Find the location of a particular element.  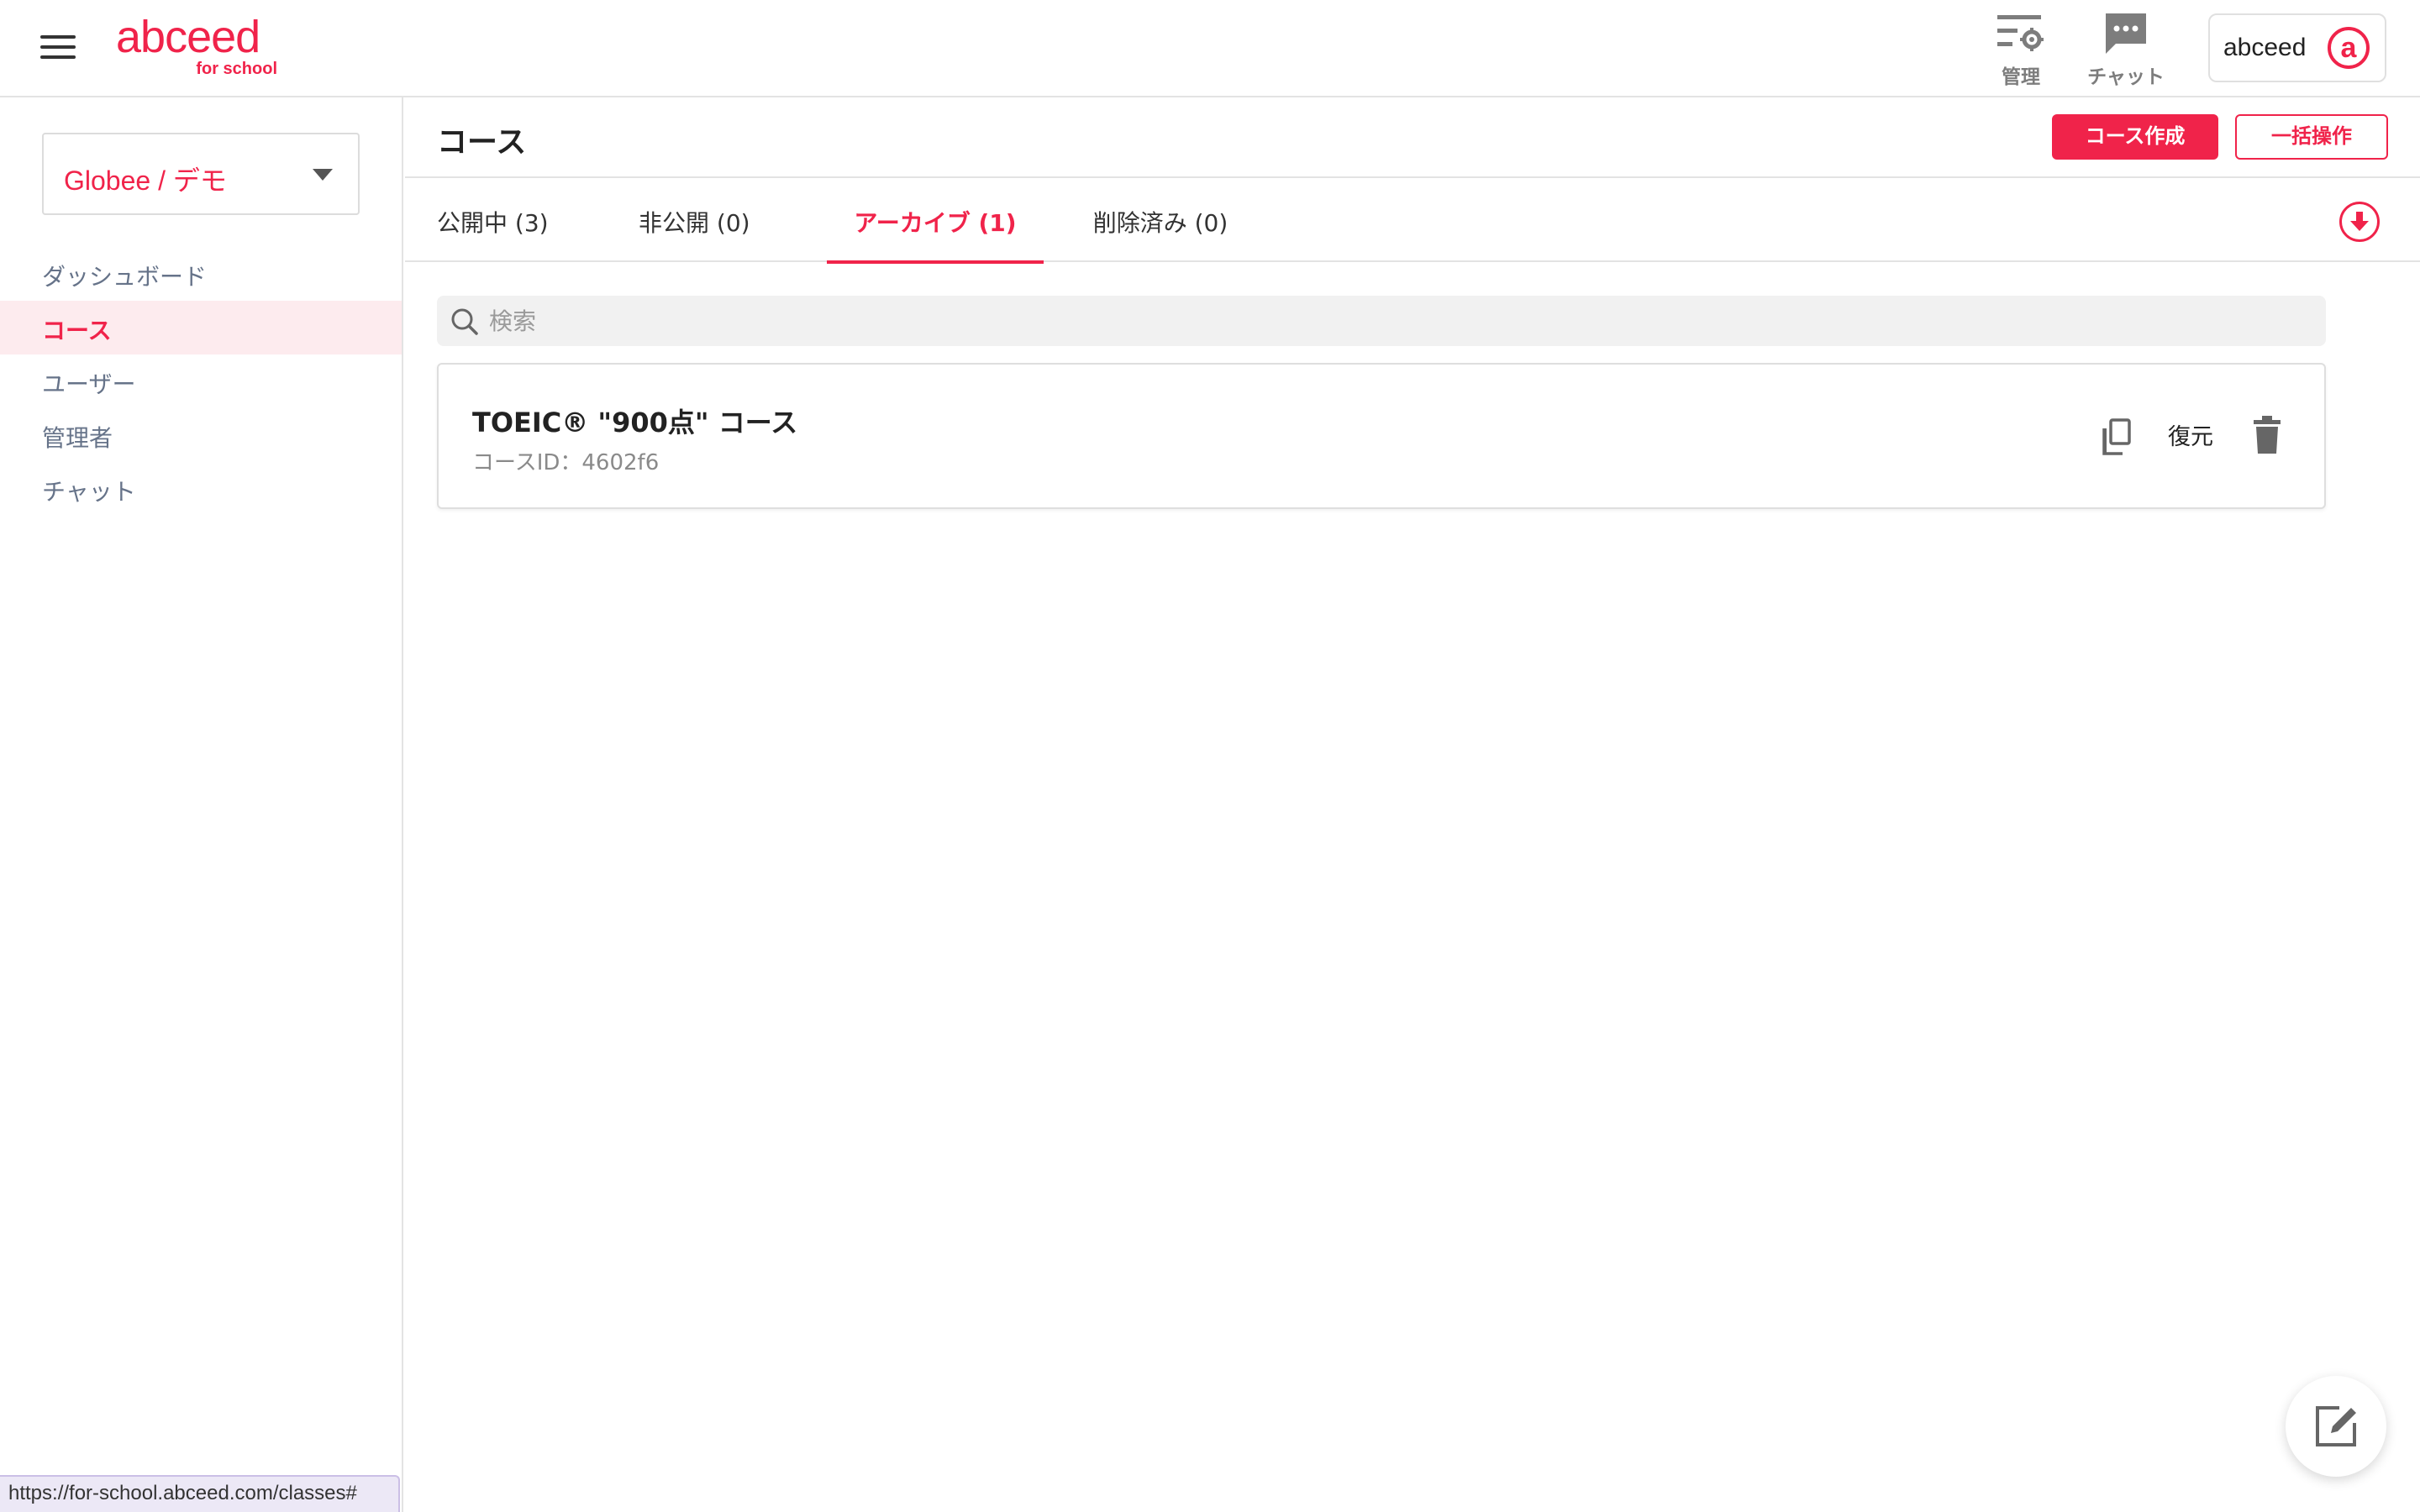

tab-published: 公開中 (3) is located at coordinates (493, 221).